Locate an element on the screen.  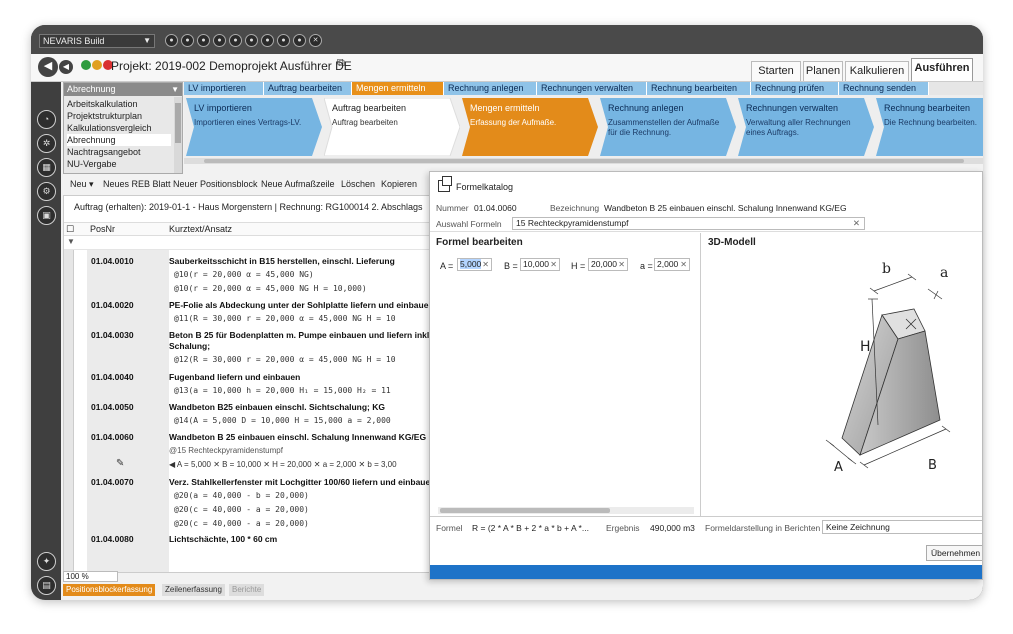
tab-berichte: Berichte is located at coordinates (247, 590).